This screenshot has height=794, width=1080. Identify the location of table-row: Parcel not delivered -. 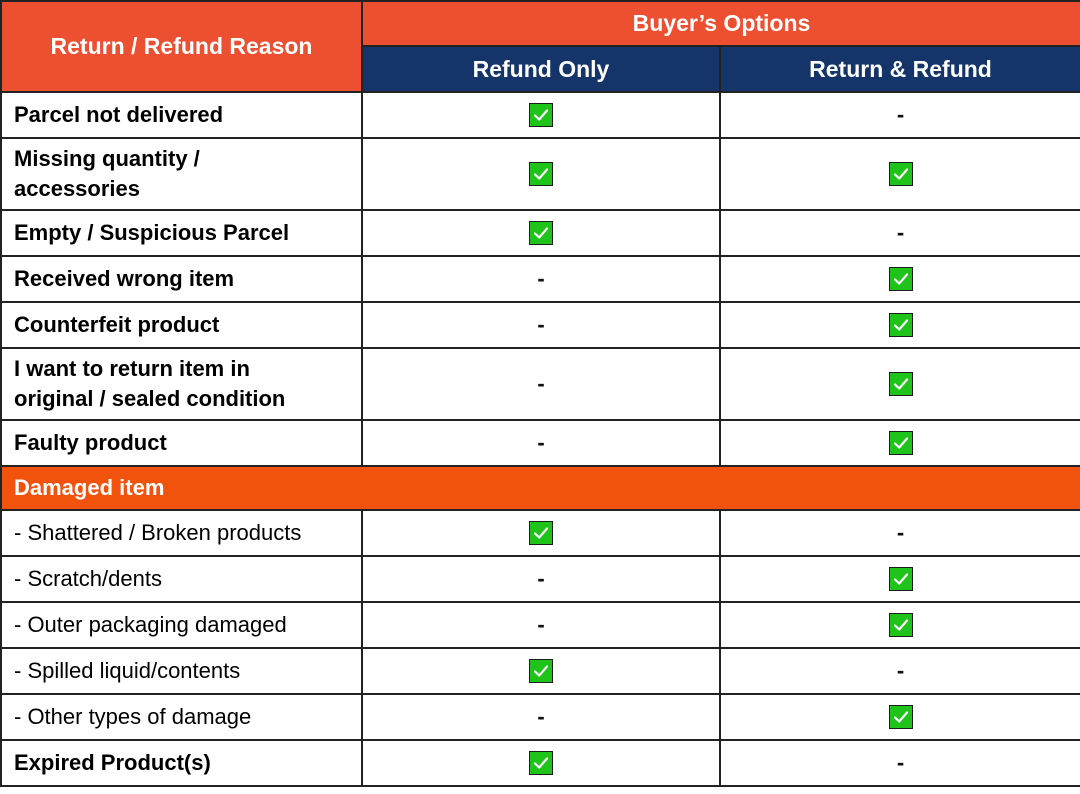
(540, 115).